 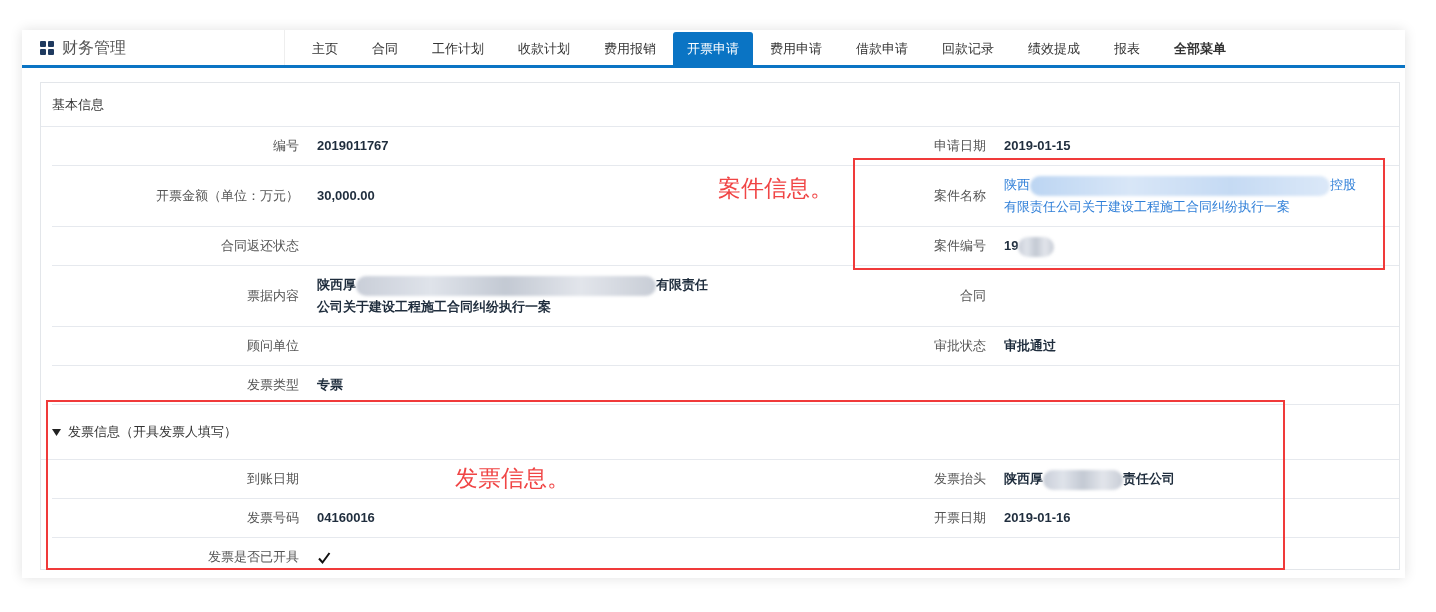 I want to click on field-label: 案件编号, so click(x=960, y=246).